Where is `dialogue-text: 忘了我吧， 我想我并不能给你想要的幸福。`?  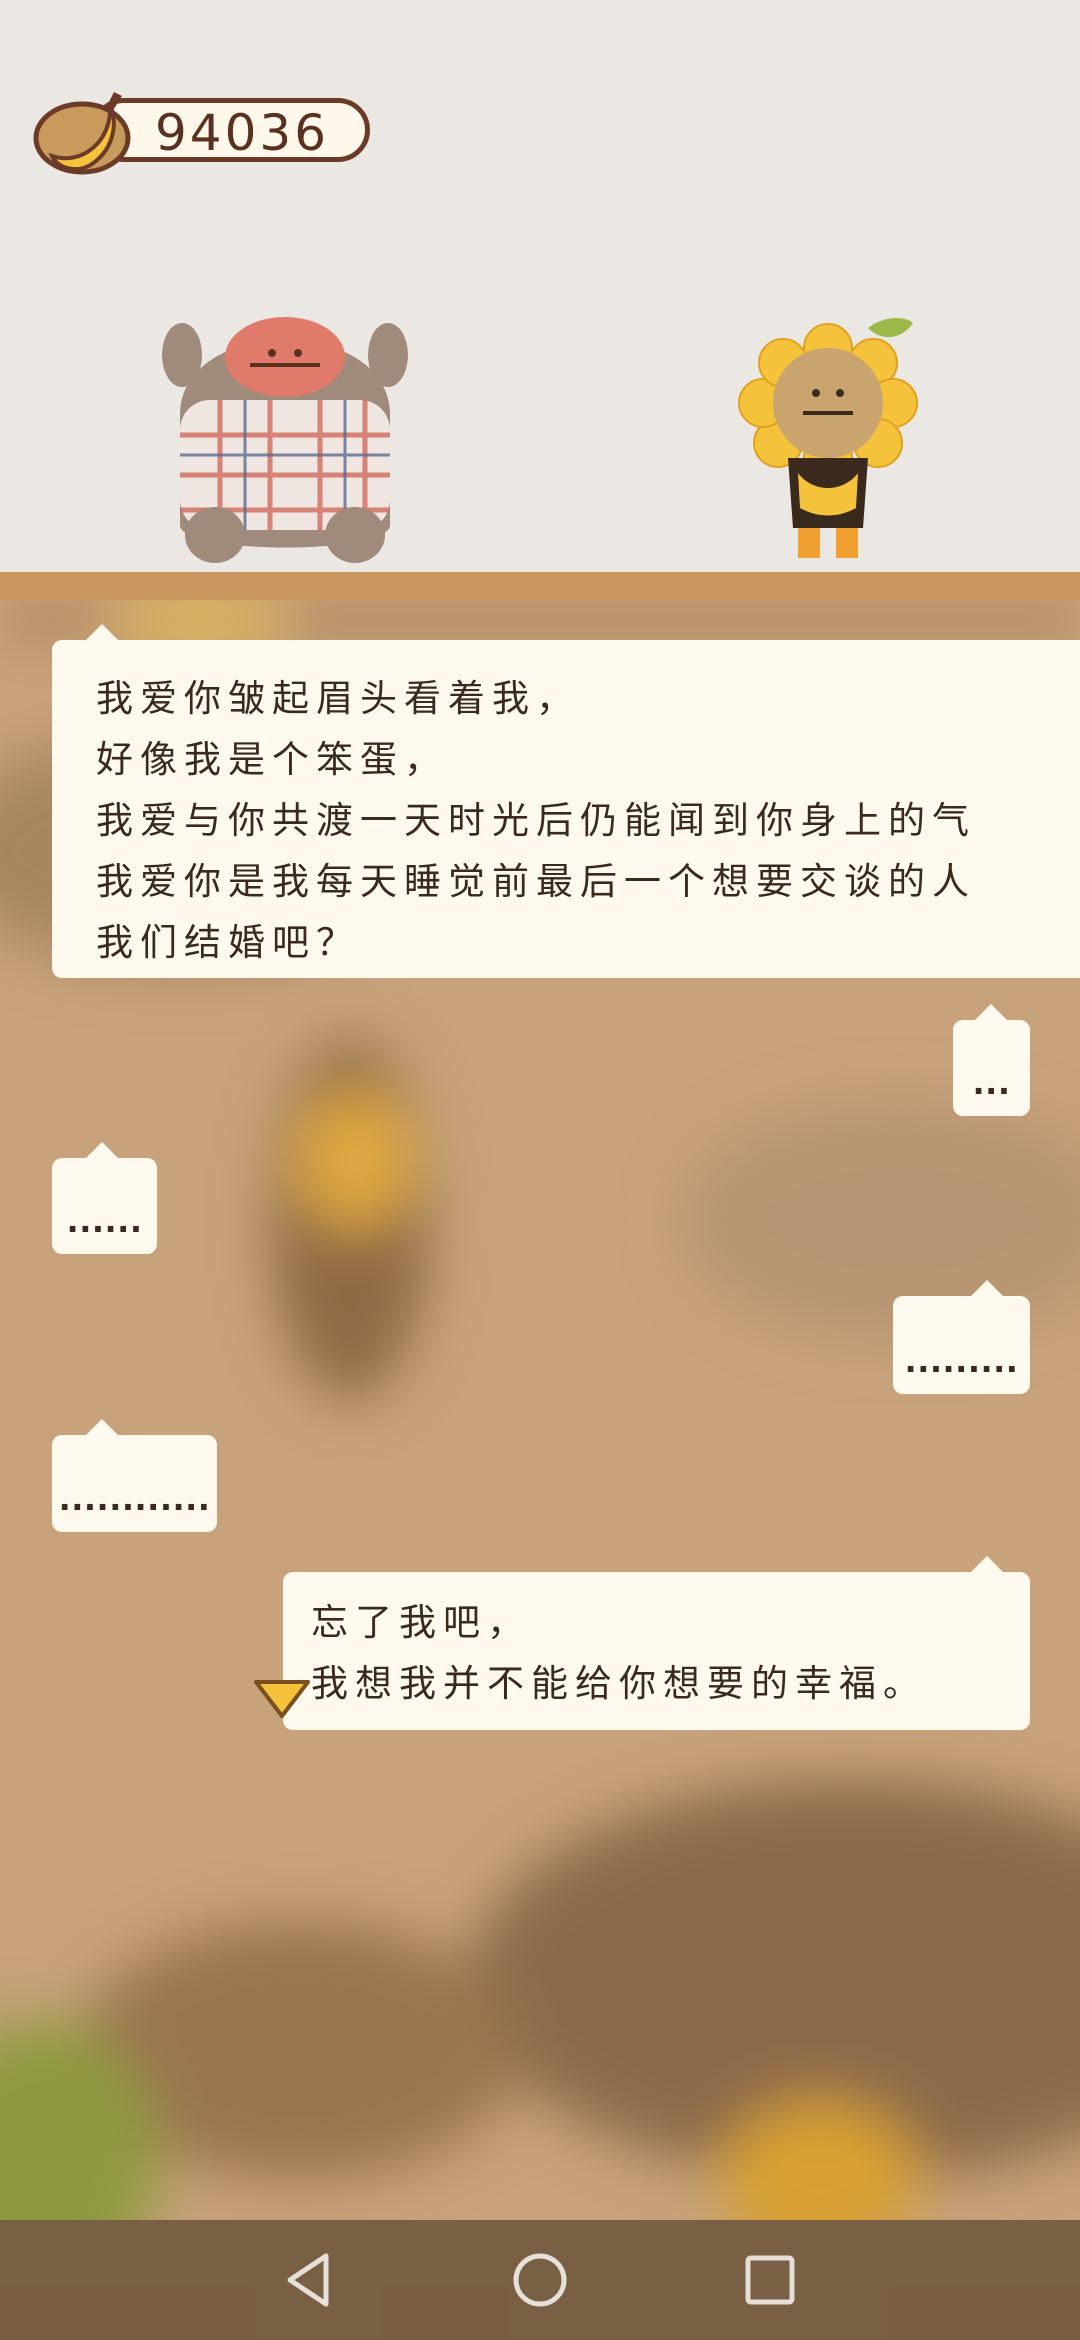 dialogue-text: 忘了我吧， 我想我并不能给你想要的幸福。 is located at coordinates (619, 1653).